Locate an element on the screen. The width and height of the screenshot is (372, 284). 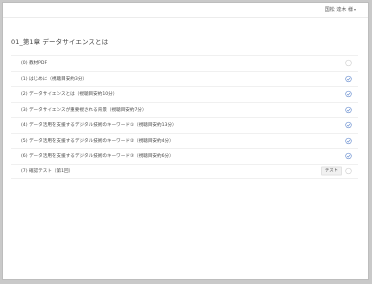
lesson-row: (4) データ活用を支援するデジタル技術のキーワード①（視聴目安約13分） is located at coordinates (184, 125).